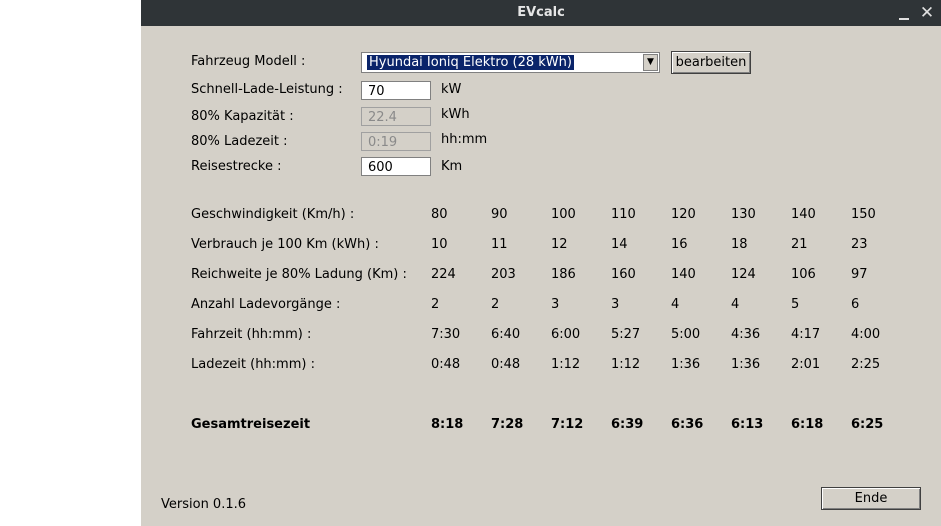 The image size is (941, 526). I want to click on table-row-label: Anzahl Ladevorgänge :, so click(266, 304).